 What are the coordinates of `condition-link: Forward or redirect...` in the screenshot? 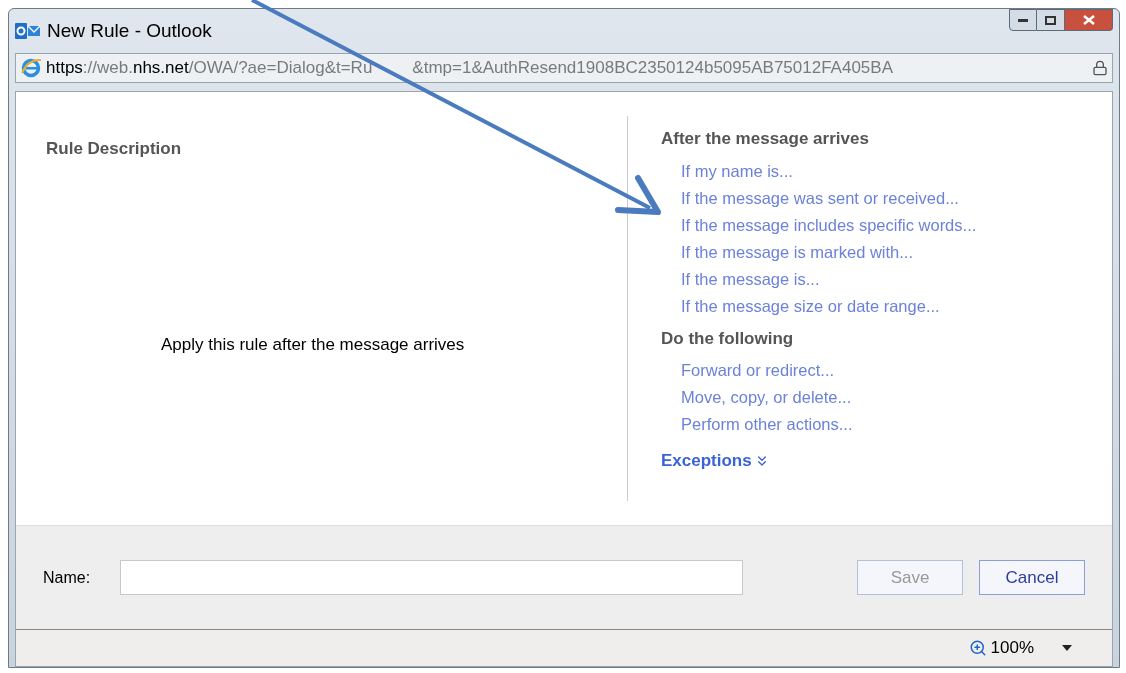 It's located at (829, 370).